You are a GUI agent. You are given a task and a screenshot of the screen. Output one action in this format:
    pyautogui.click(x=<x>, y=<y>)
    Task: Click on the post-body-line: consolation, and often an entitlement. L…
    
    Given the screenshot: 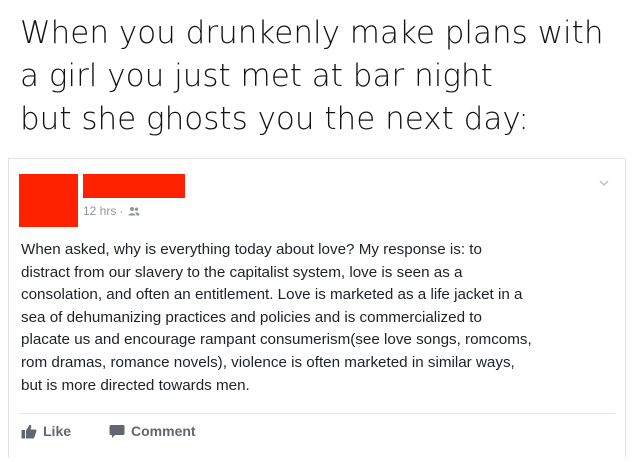 What is the action you would take?
    pyautogui.click(x=272, y=295)
    